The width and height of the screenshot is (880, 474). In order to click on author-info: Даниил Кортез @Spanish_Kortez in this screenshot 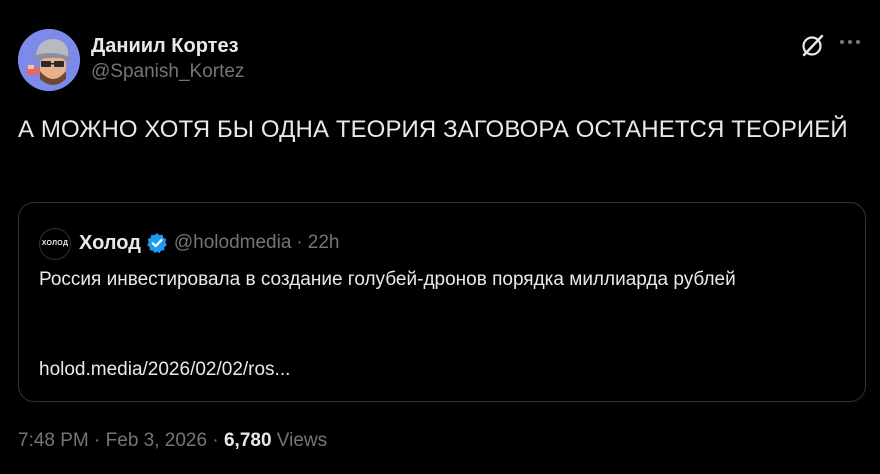, I will do `click(167, 59)`.